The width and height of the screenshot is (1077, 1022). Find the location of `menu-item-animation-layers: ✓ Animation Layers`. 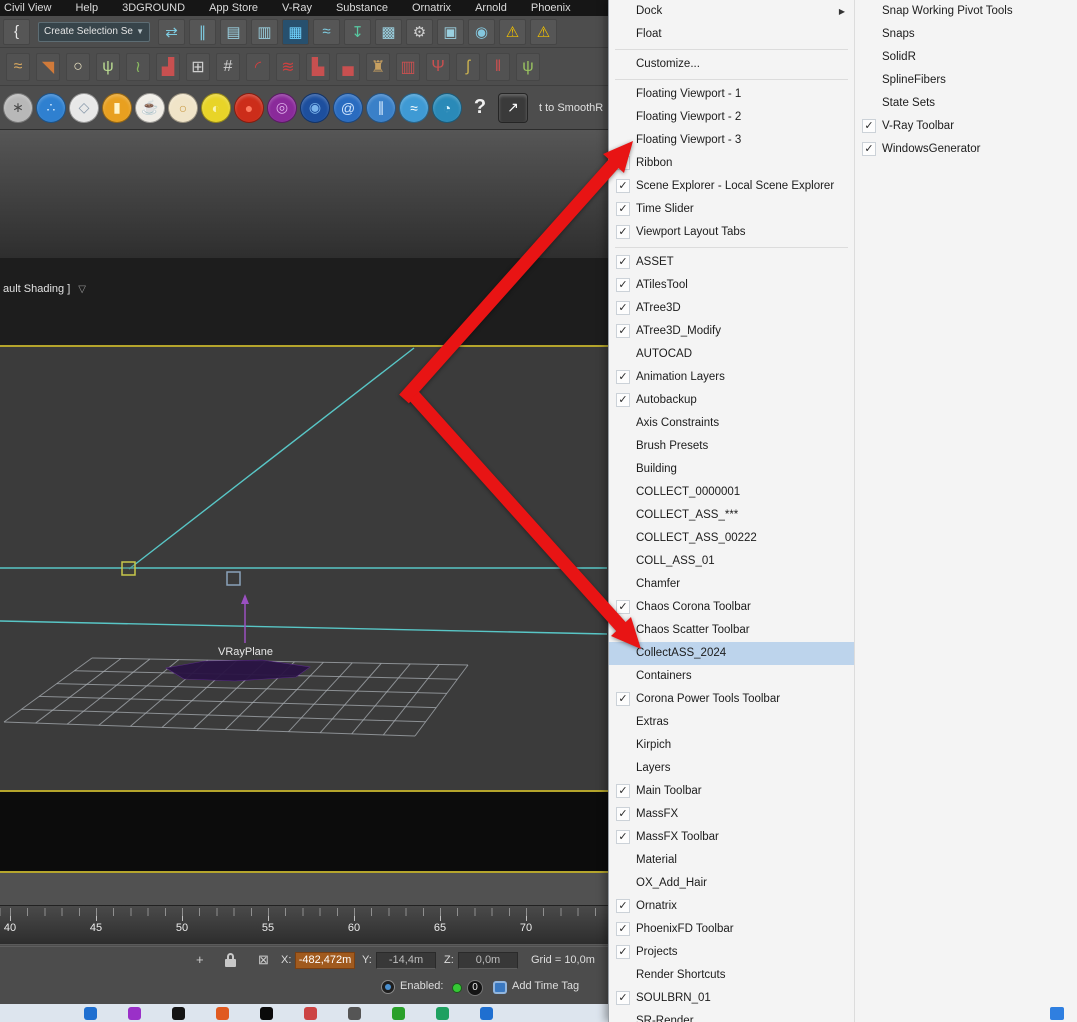

menu-item-animation-layers: ✓ Animation Layers is located at coordinates (731, 377).